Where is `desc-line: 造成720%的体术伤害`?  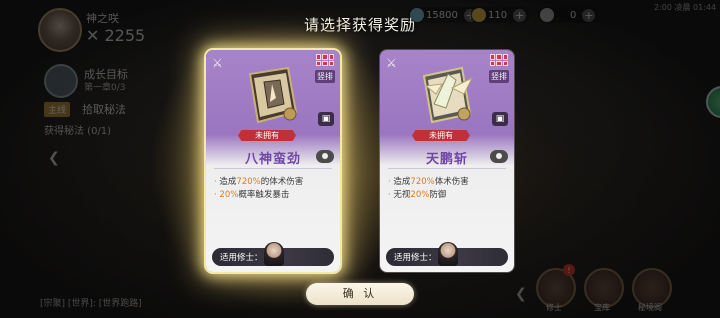
desc-line: 造成720%的体术伤害 is located at coordinates (258, 182).